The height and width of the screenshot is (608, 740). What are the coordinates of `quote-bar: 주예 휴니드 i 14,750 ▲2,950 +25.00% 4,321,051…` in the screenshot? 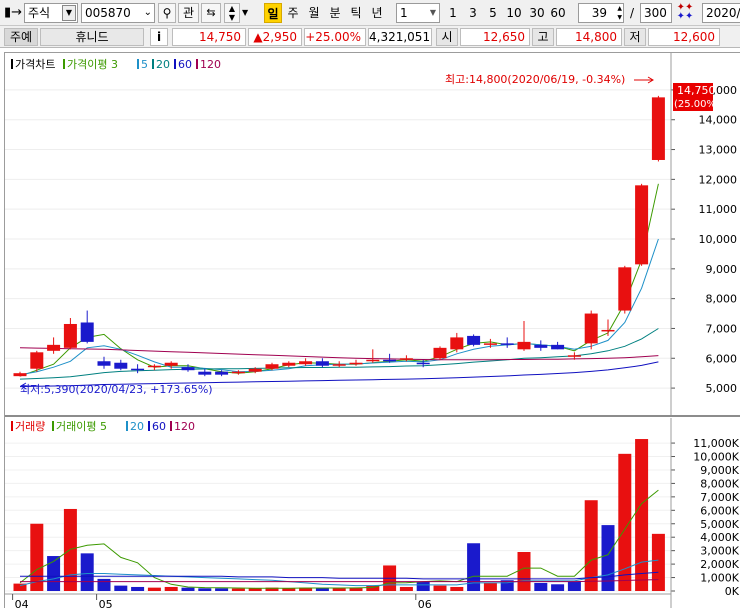 It's located at (370, 37).